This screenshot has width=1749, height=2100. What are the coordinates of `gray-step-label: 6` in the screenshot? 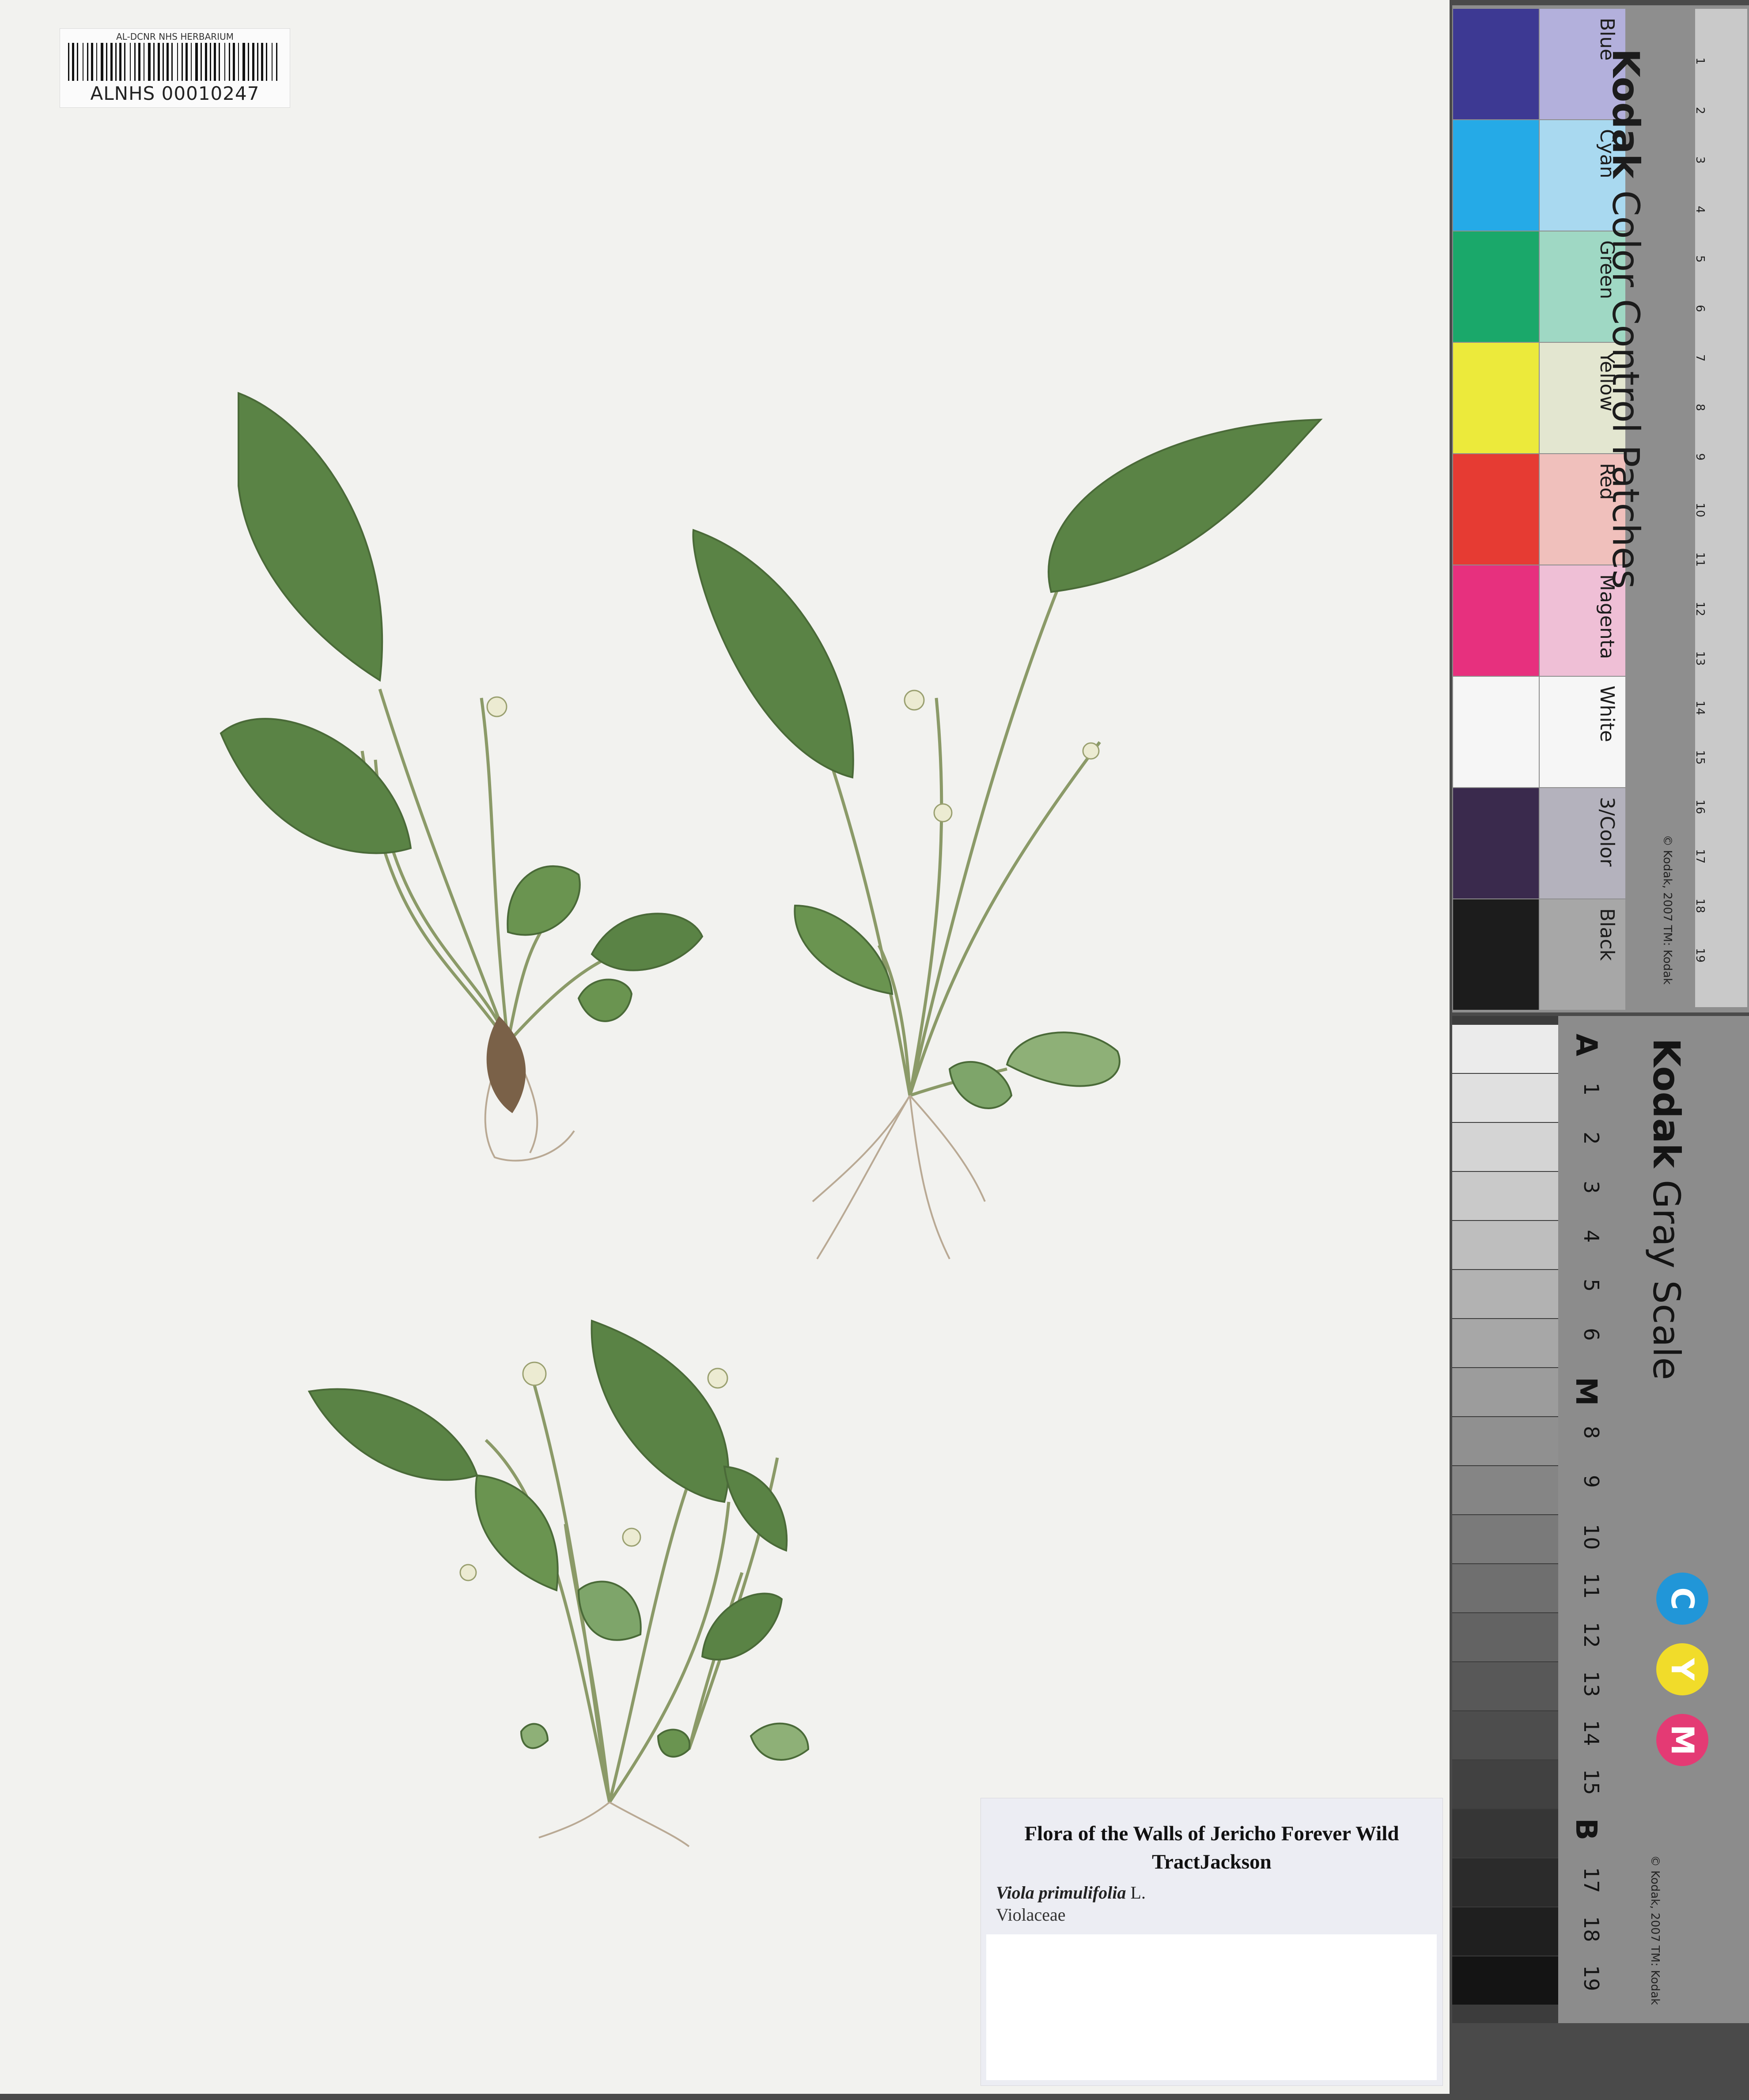 It's located at (1591, 1335).